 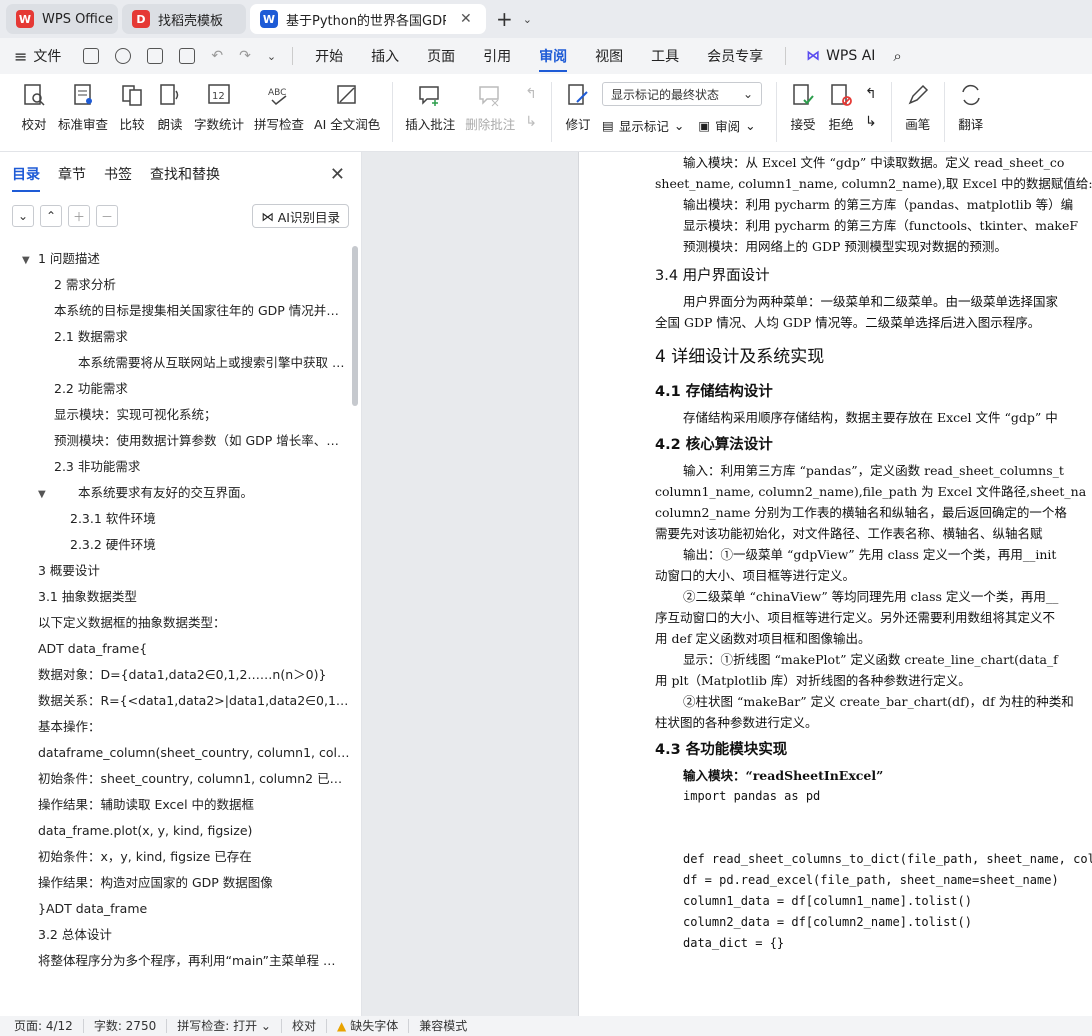 What do you see at coordinates (132, 107) in the screenshot?
I see `compare-button: 比较` at bounding box center [132, 107].